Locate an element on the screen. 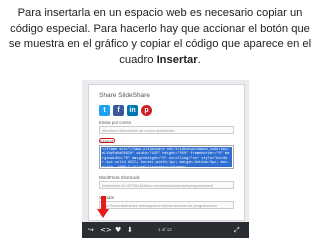  viewer-toolbar: ↪ <> ♥ ⬇ 1 of 12 ⤢ is located at coordinates (165, 230).